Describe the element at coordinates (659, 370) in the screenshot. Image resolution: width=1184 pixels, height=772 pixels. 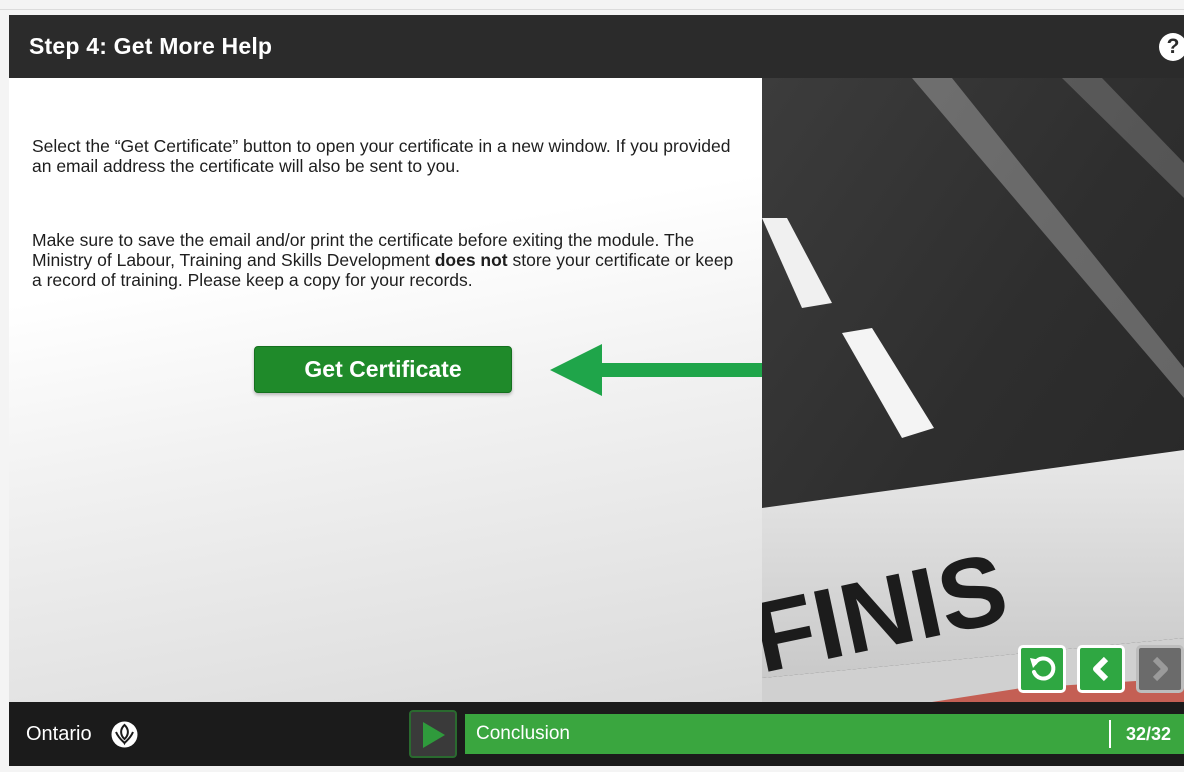
I see `pointer-arrow-icon` at that location.